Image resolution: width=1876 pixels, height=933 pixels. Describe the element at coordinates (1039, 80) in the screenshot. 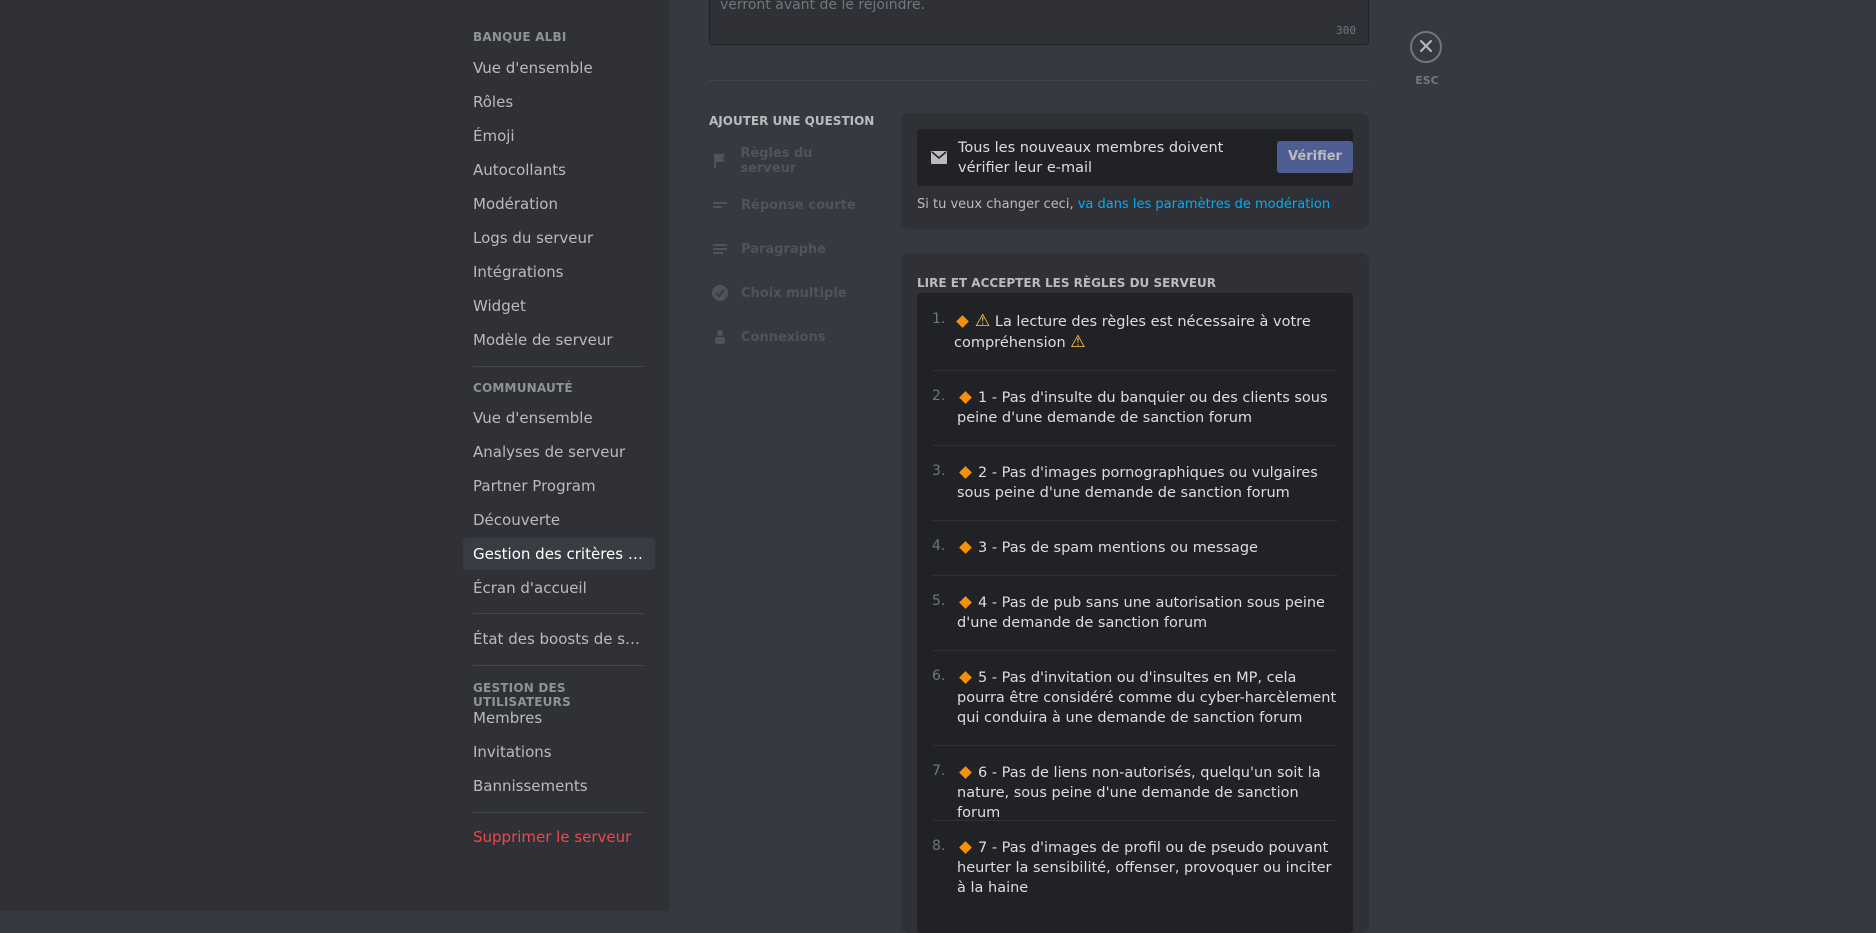

I see `content-divider` at that location.